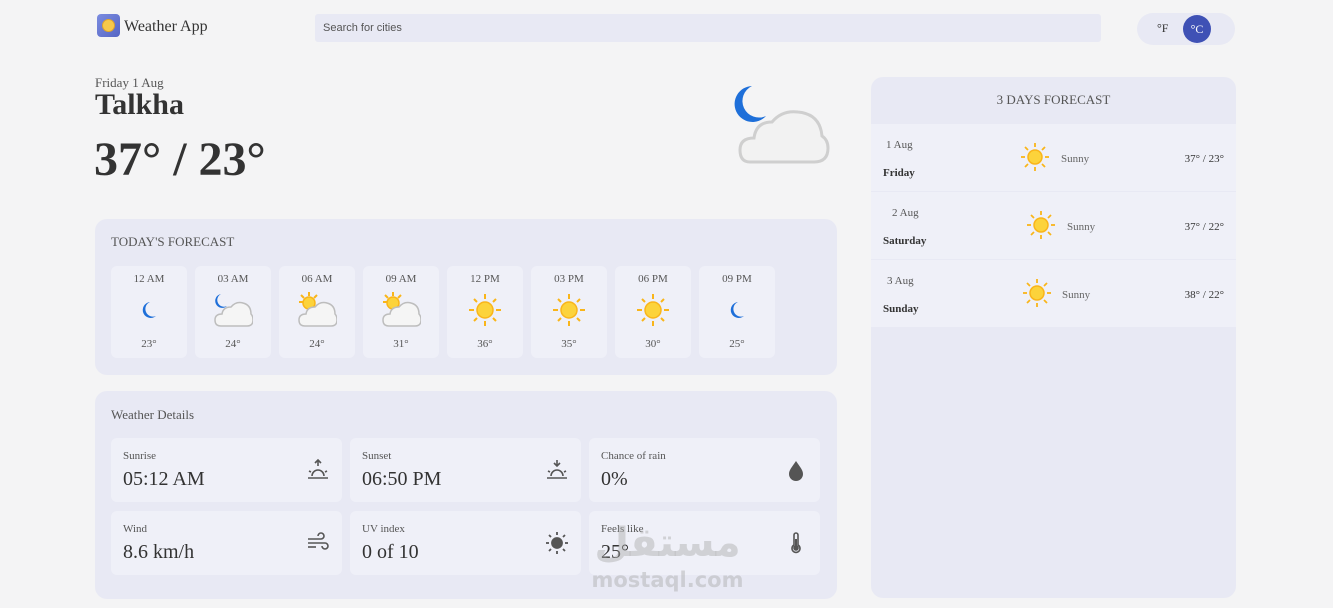 This screenshot has width=1333, height=608. Describe the element at coordinates (465, 470) in the screenshot. I see `detail-card-sunset: Sunset 06:50 PM` at that location.